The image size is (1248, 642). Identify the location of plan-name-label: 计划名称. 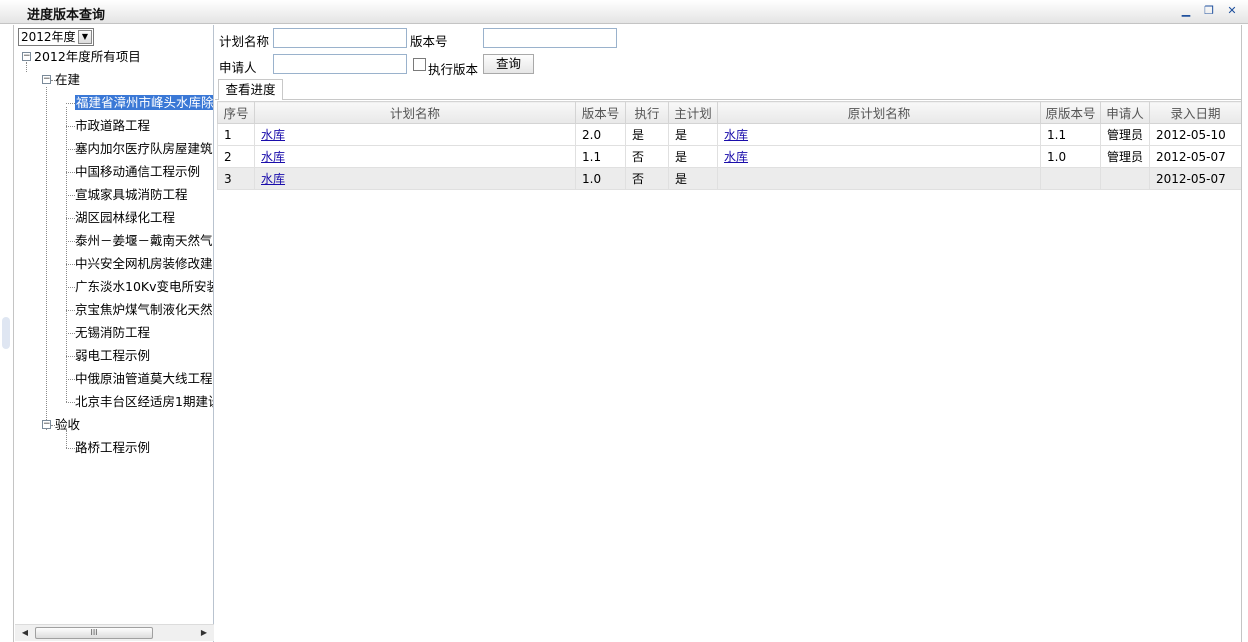
(244, 41).